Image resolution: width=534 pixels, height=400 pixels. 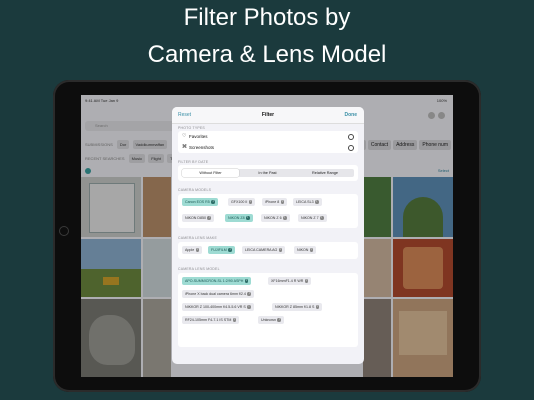 I want to click on screenshot-icon: ⌘, so click(x=184, y=147).